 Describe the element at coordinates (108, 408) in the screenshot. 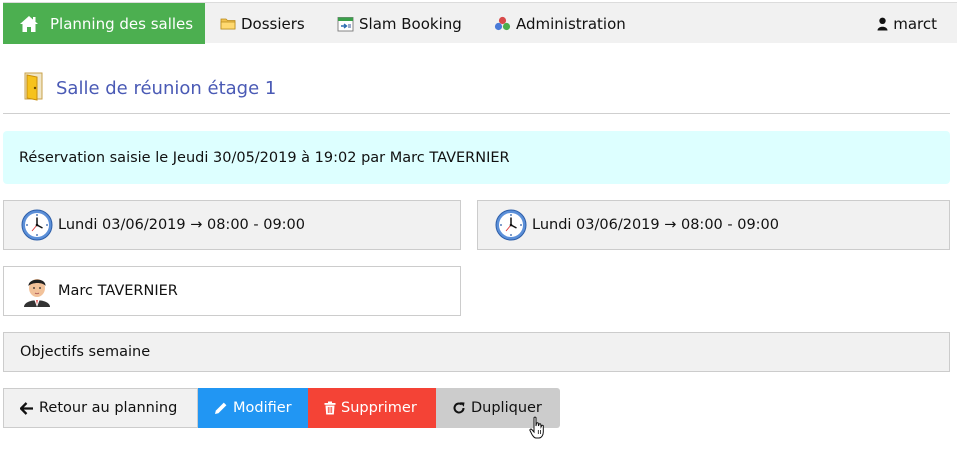

I see `back-button-label: Retour au planning` at that location.